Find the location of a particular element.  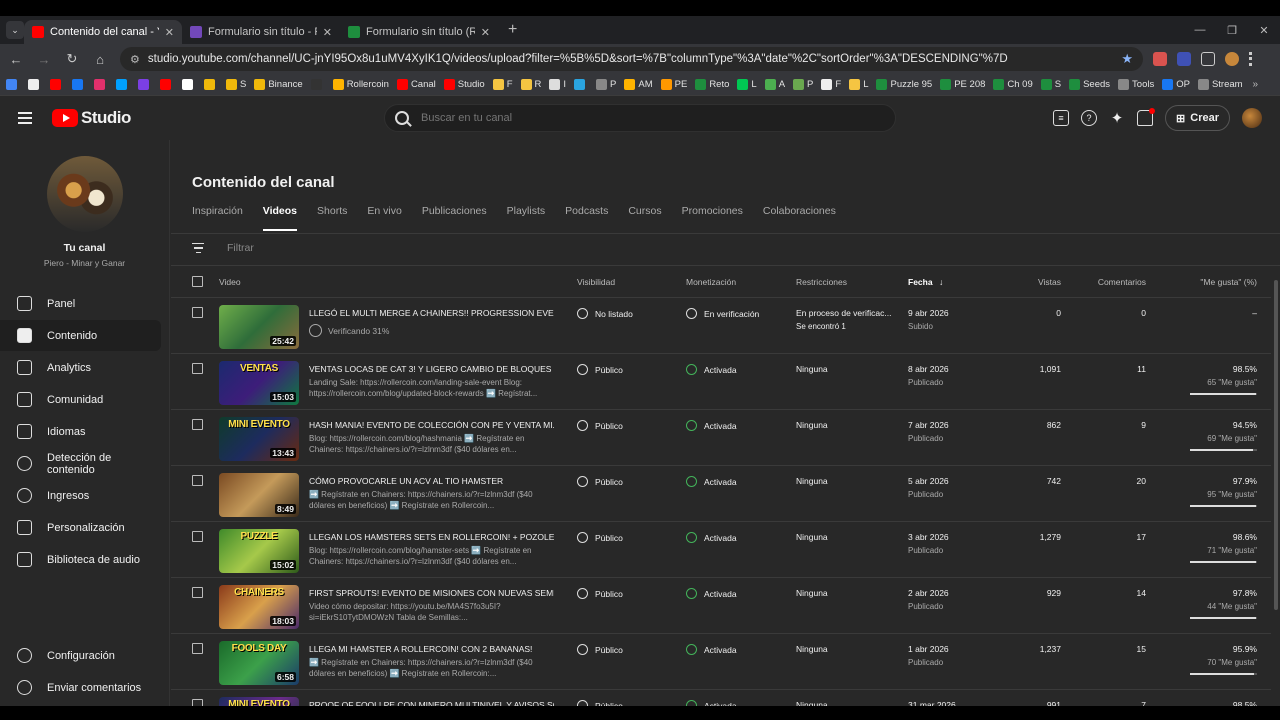

video-thumbnail: 25:42 is located at coordinates (259, 327).